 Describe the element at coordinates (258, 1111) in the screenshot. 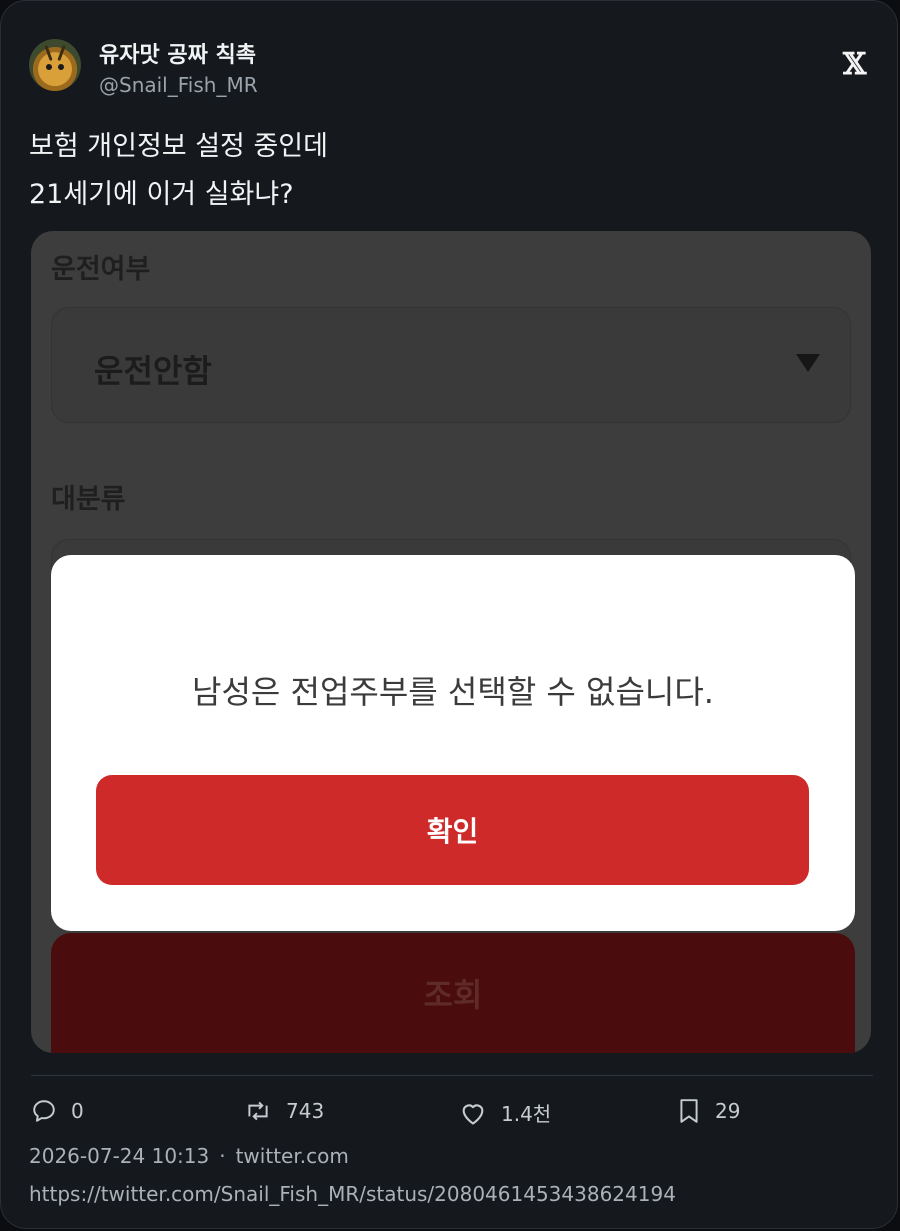

I see `retweet-icon` at that location.